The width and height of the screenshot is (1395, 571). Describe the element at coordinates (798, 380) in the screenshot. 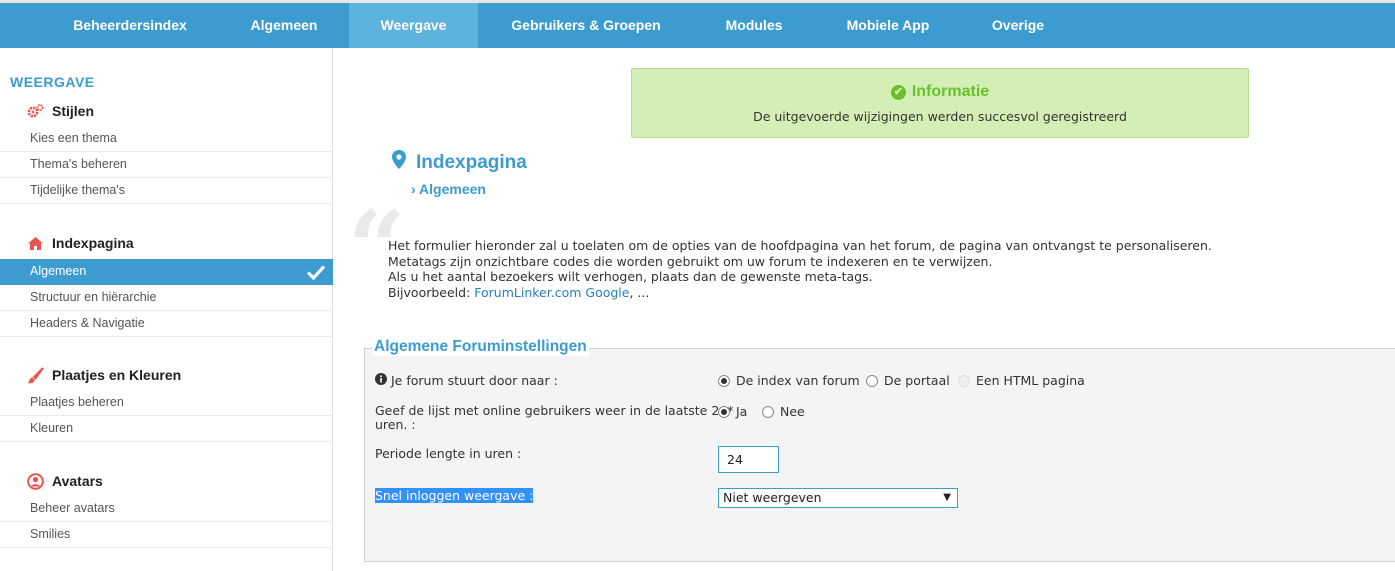

I see `radio-label: De index van forum` at that location.